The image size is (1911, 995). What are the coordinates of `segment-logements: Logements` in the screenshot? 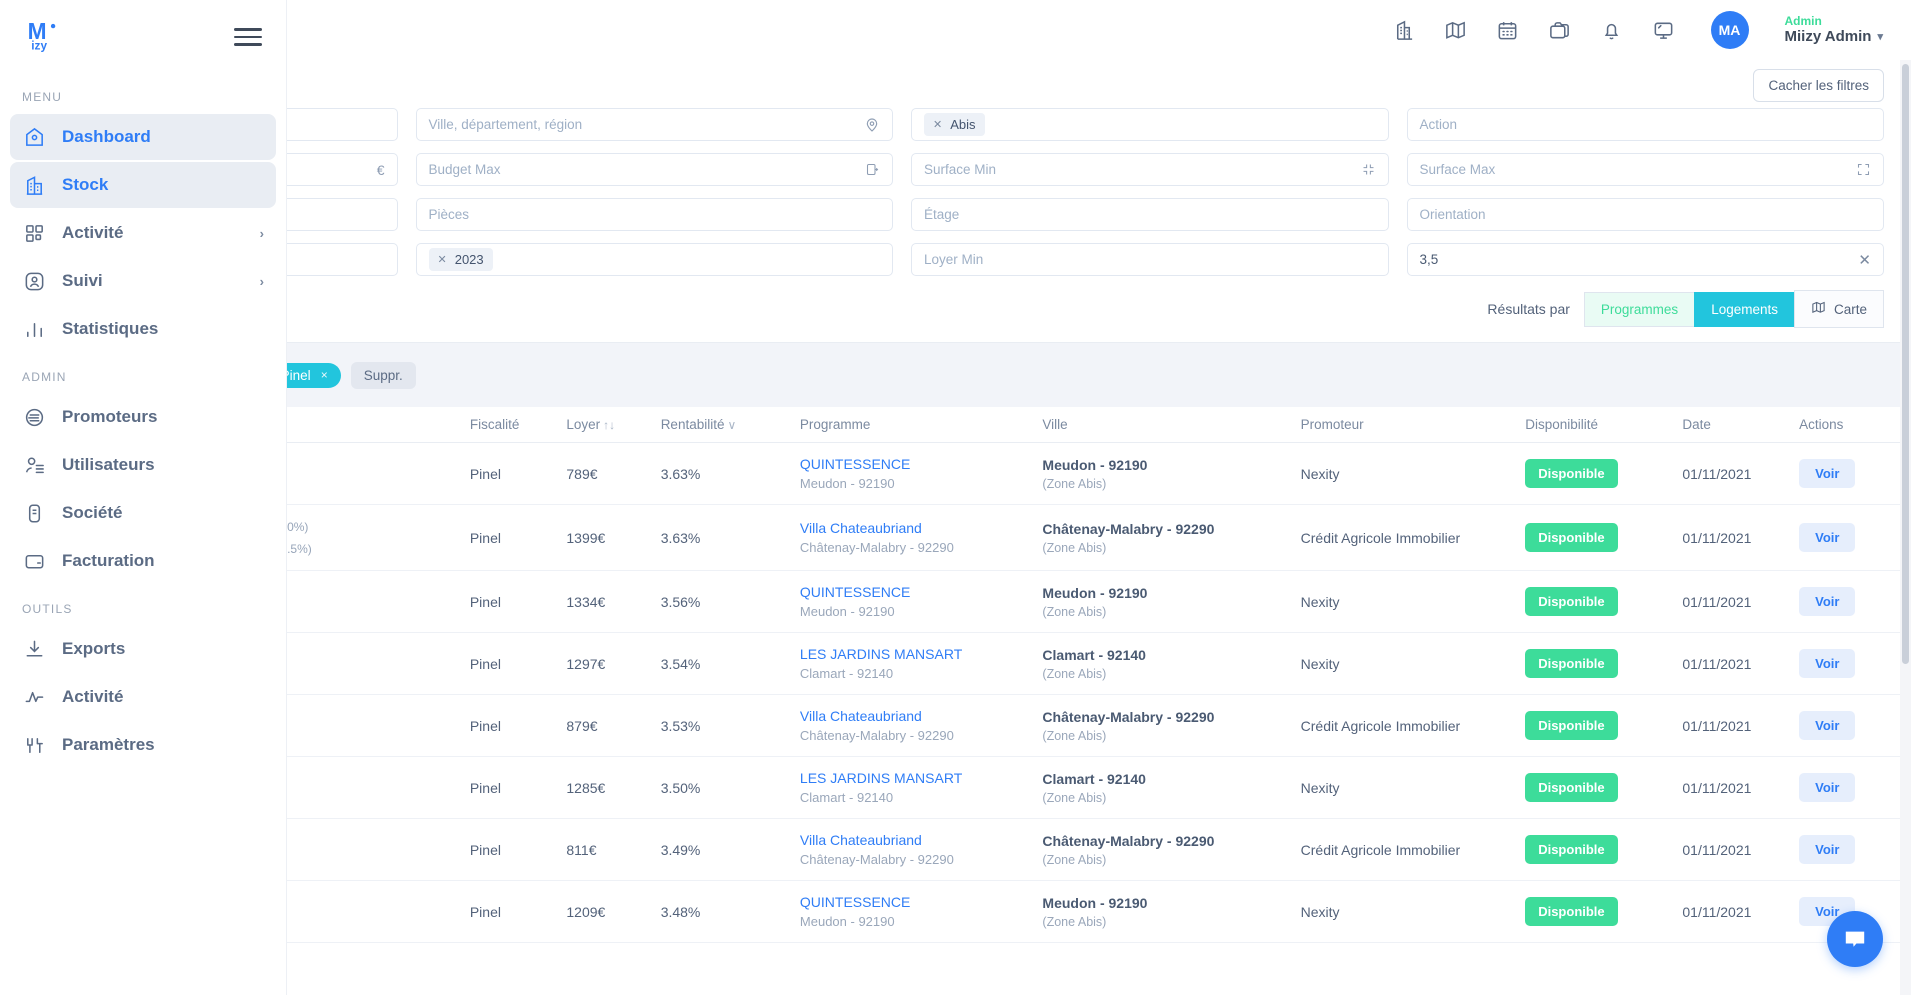 It's located at (1744, 309).